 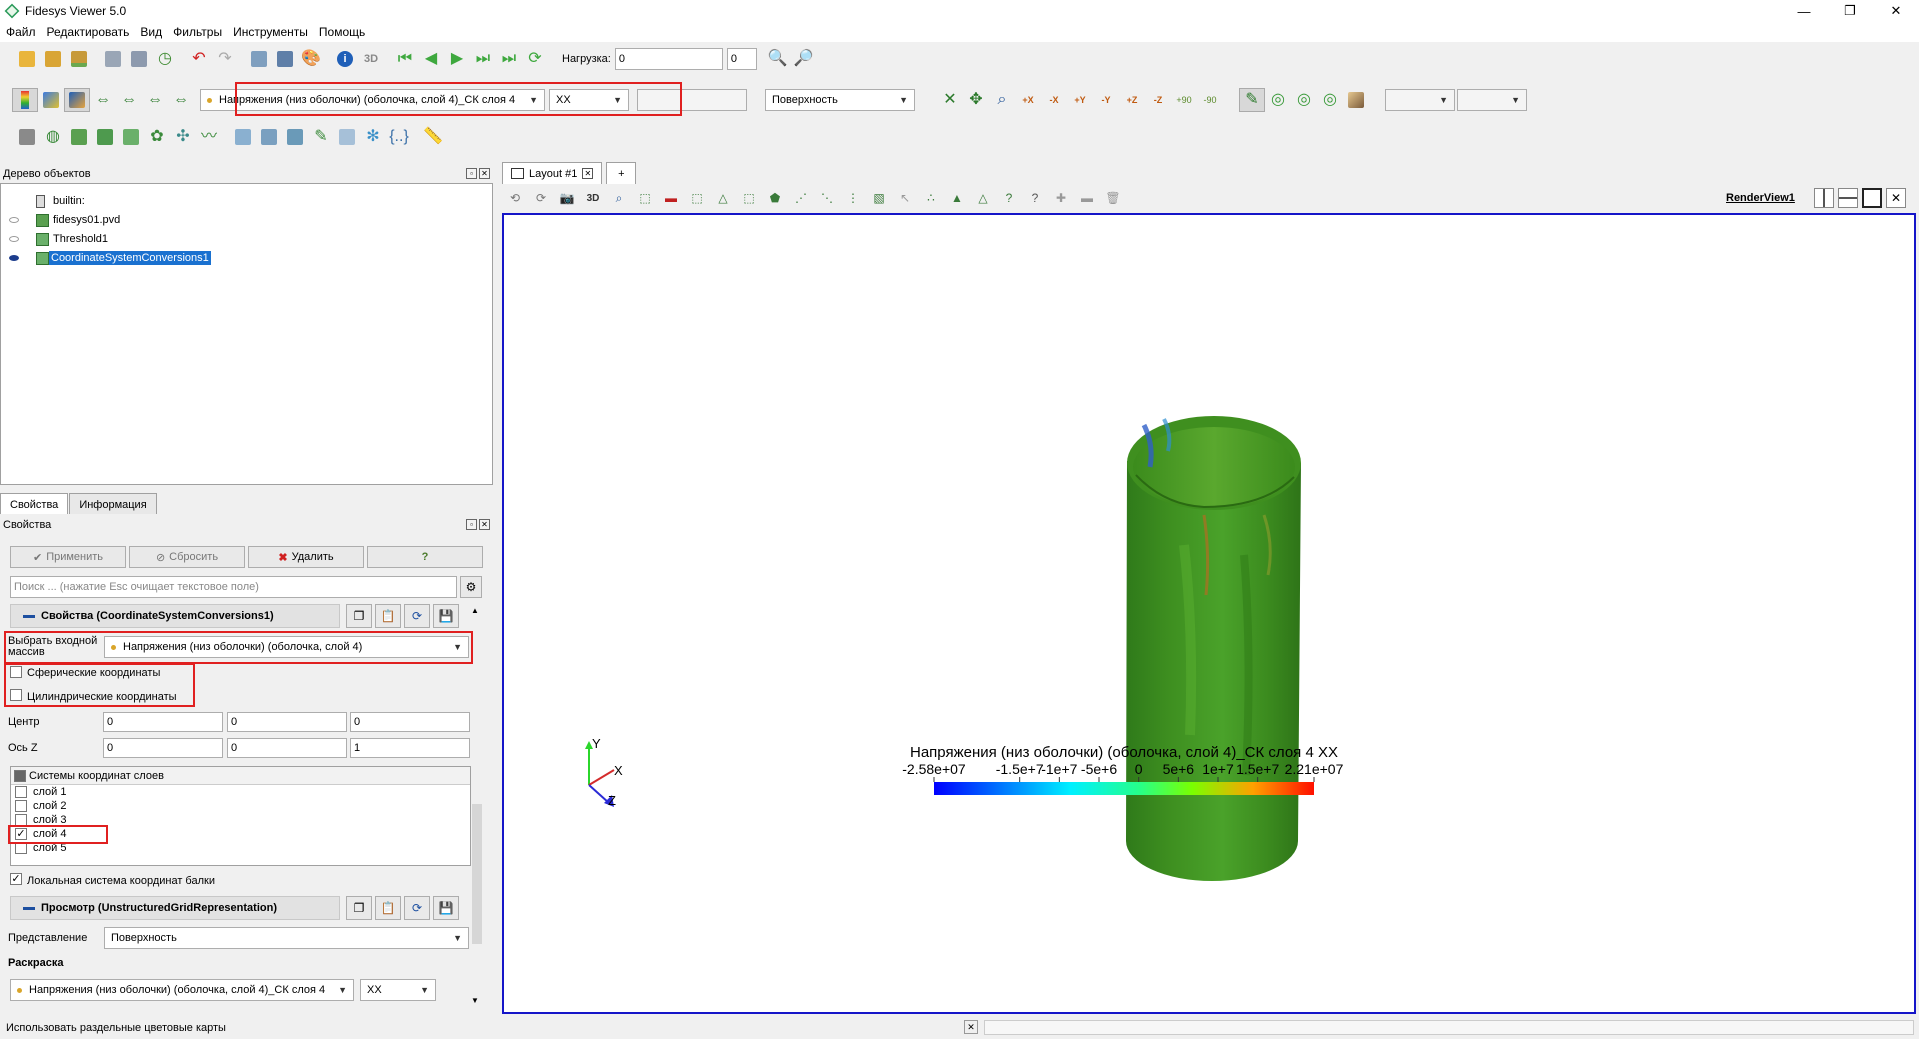 I want to click on reset-camera-icon: ✕, so click(x=950, y=100).